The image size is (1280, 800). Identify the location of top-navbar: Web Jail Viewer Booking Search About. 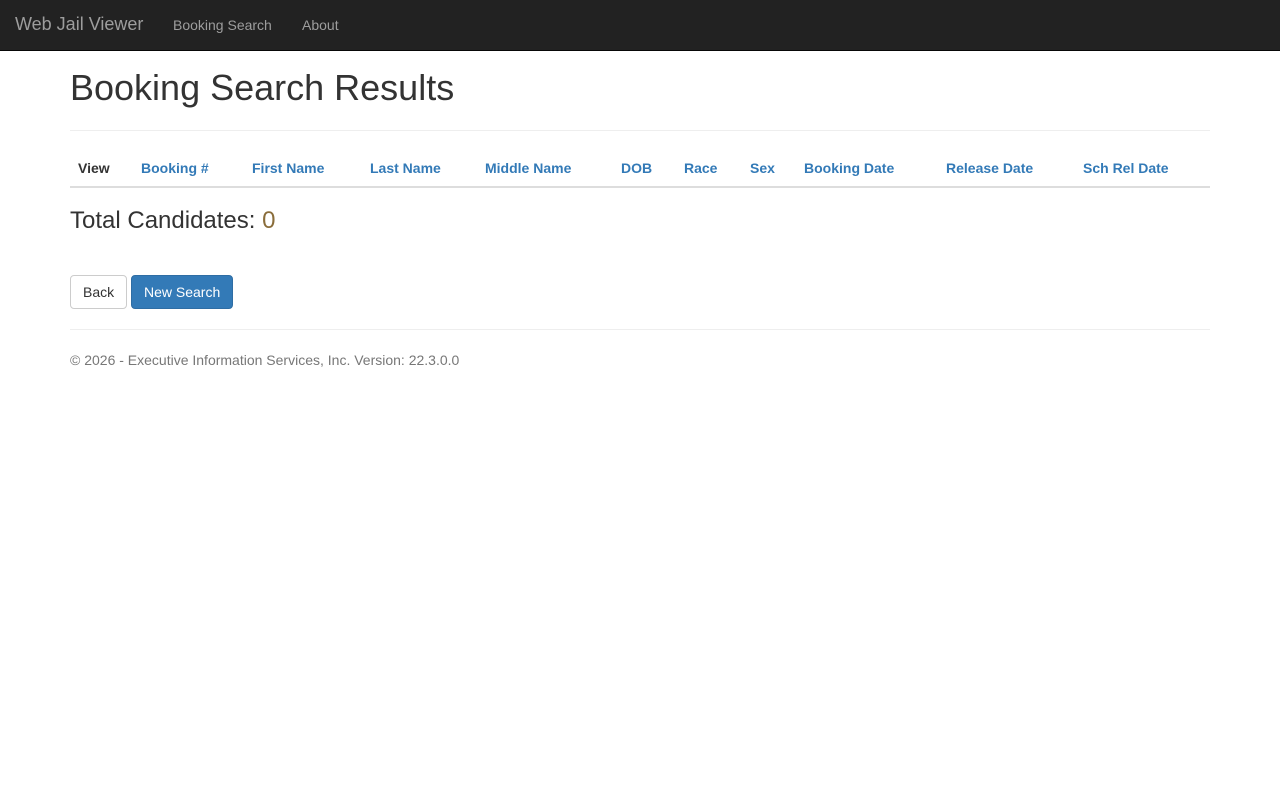
(640, 25).